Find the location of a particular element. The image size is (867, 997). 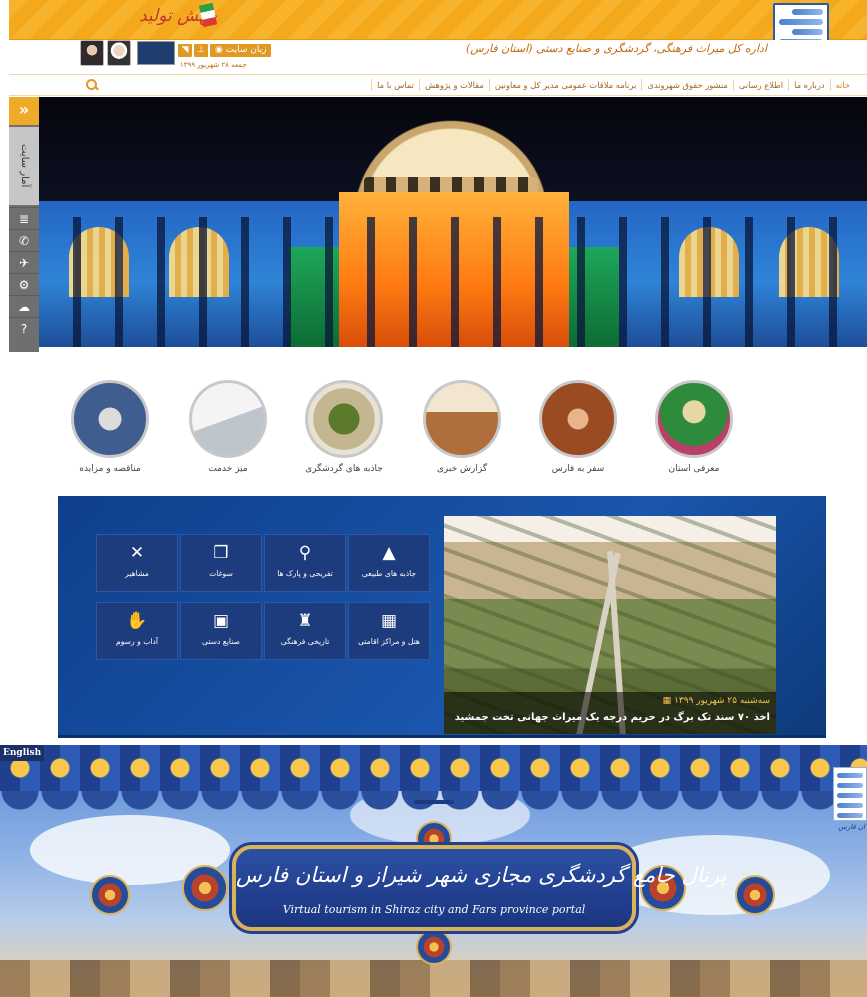

tile-customs: ✋ آداب و رسوم is located at coordinates (137, 631).